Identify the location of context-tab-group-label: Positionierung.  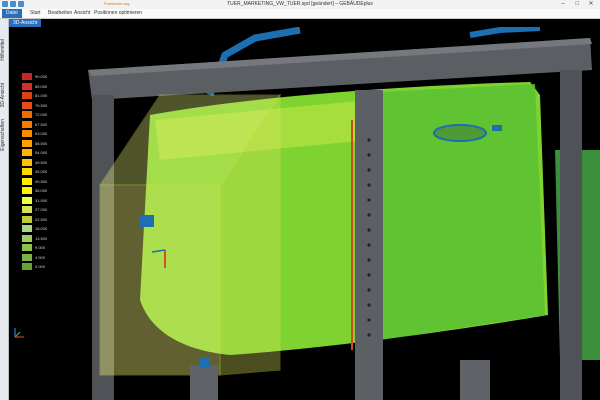
(117, 3).